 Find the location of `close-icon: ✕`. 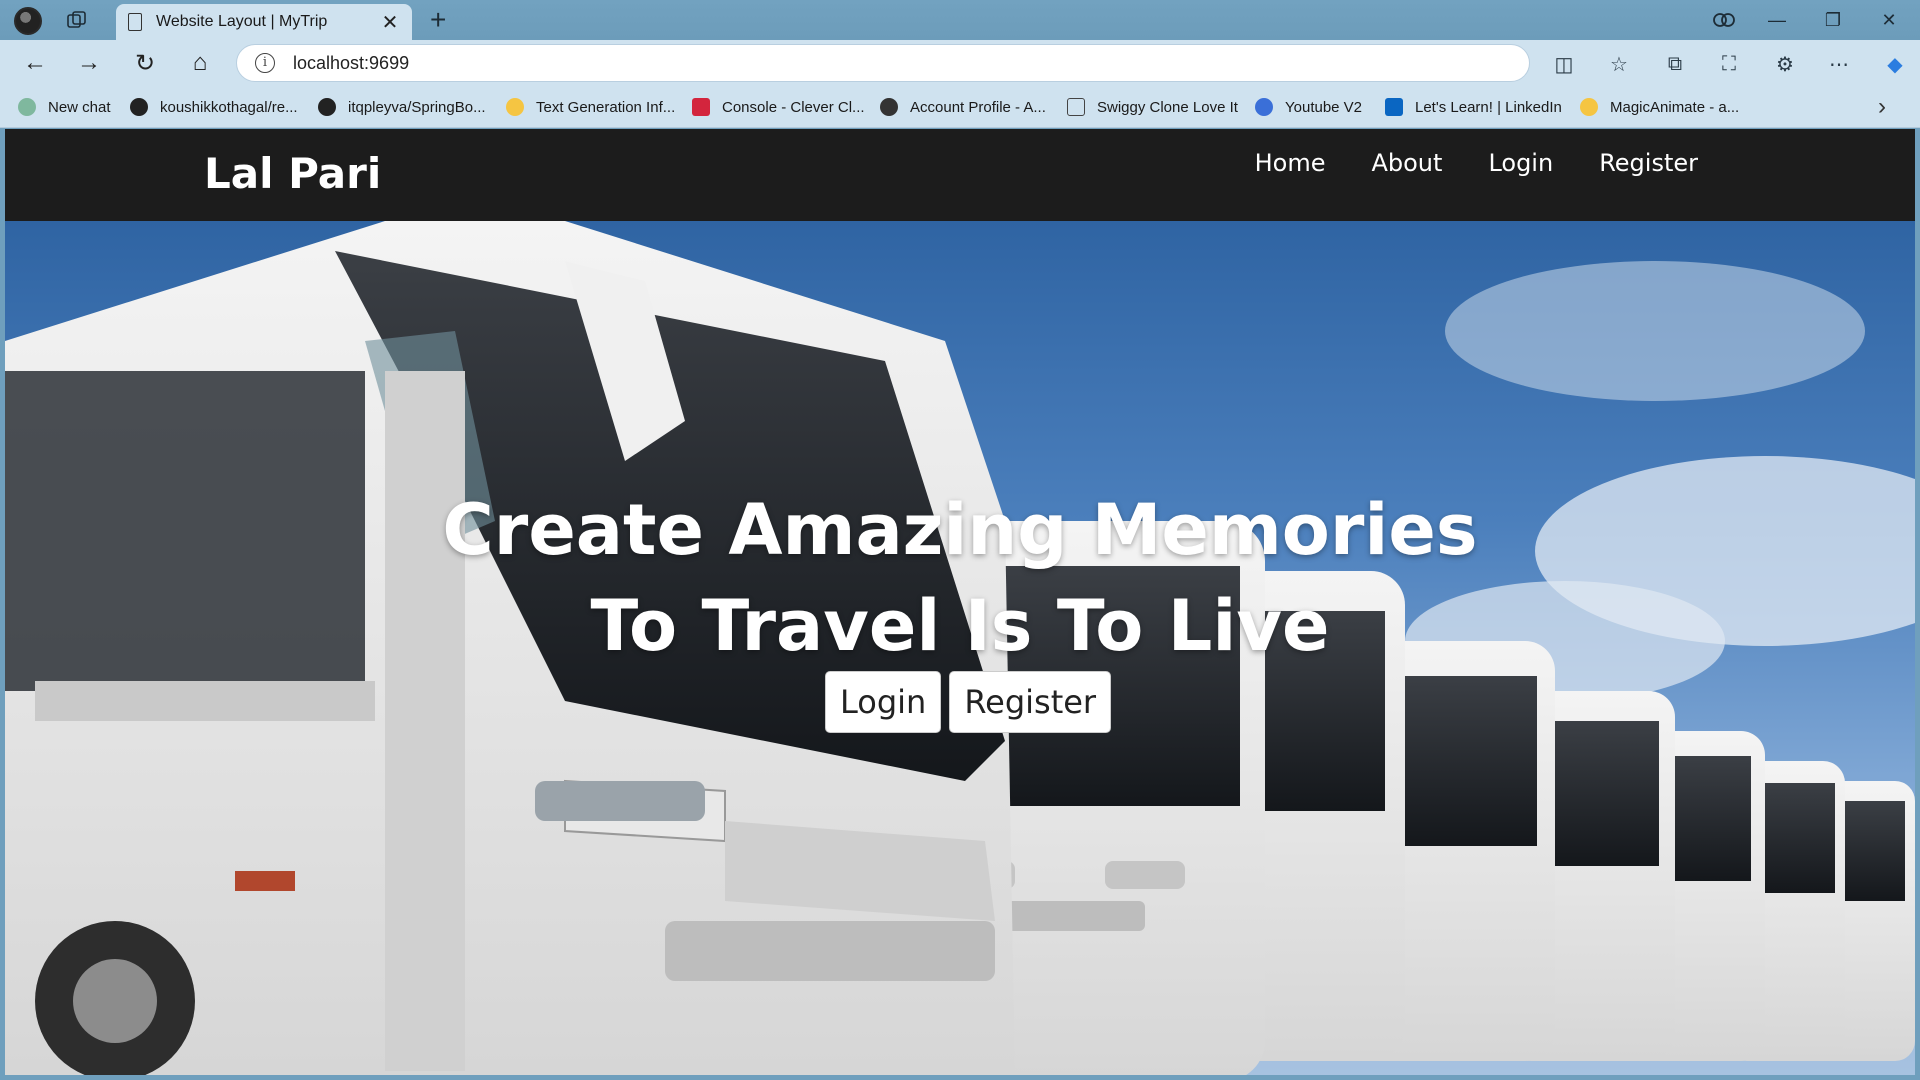

close-icon: ✕ is located at coordinates (390, 22).